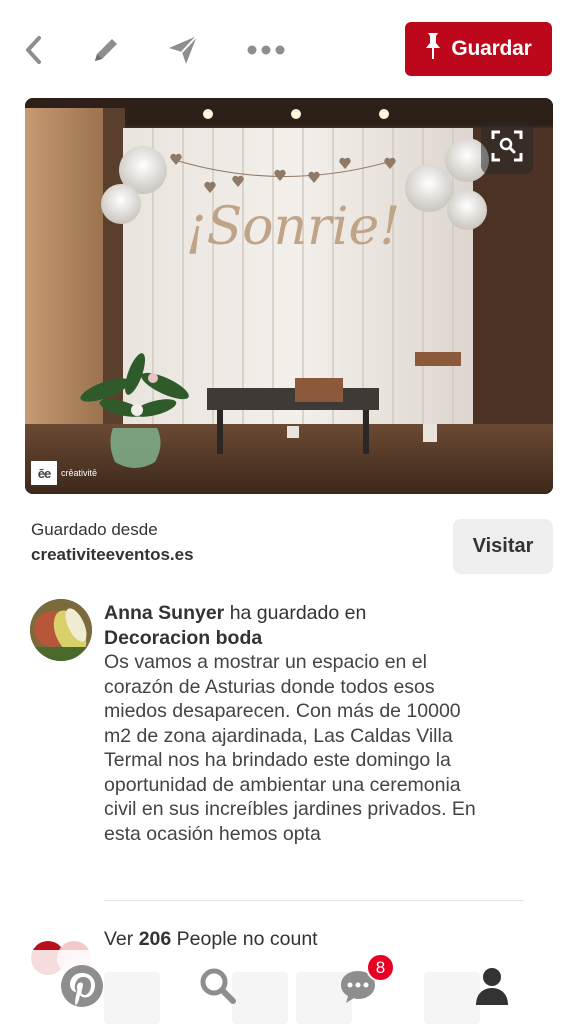 The image size is (576, 1024). Describe the element at coordinates (288, 987) in the screenshot. I see `bottom-nav` at that location.